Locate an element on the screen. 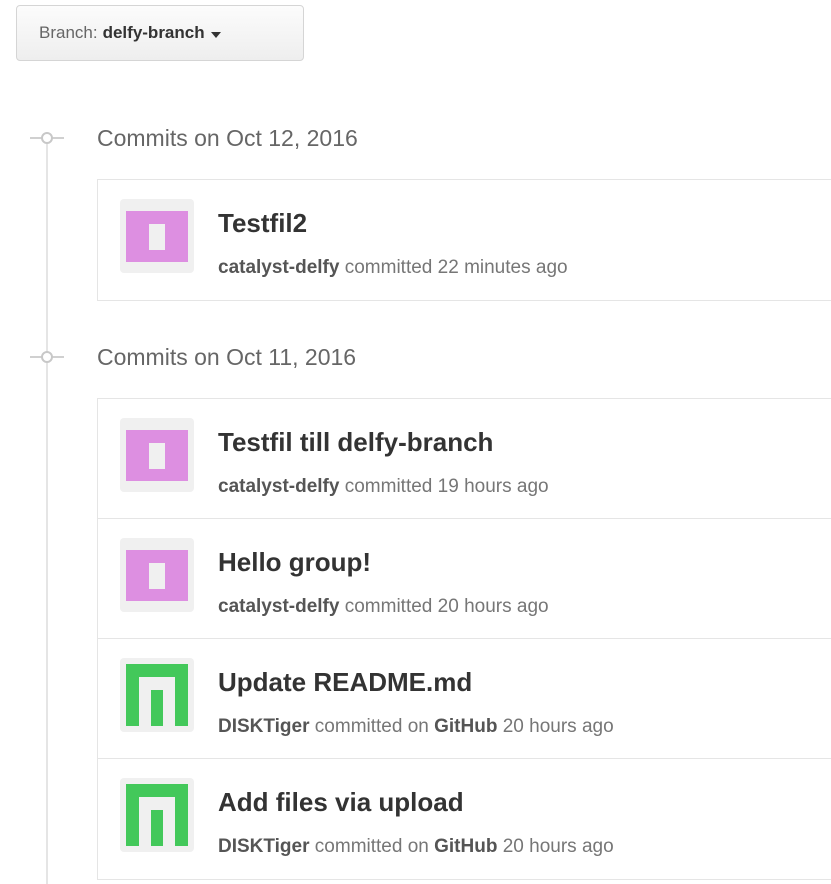 Image resolution: width=831 pixels, height=884 pixels. caret-down-icon is located at coordinates (215, 34).